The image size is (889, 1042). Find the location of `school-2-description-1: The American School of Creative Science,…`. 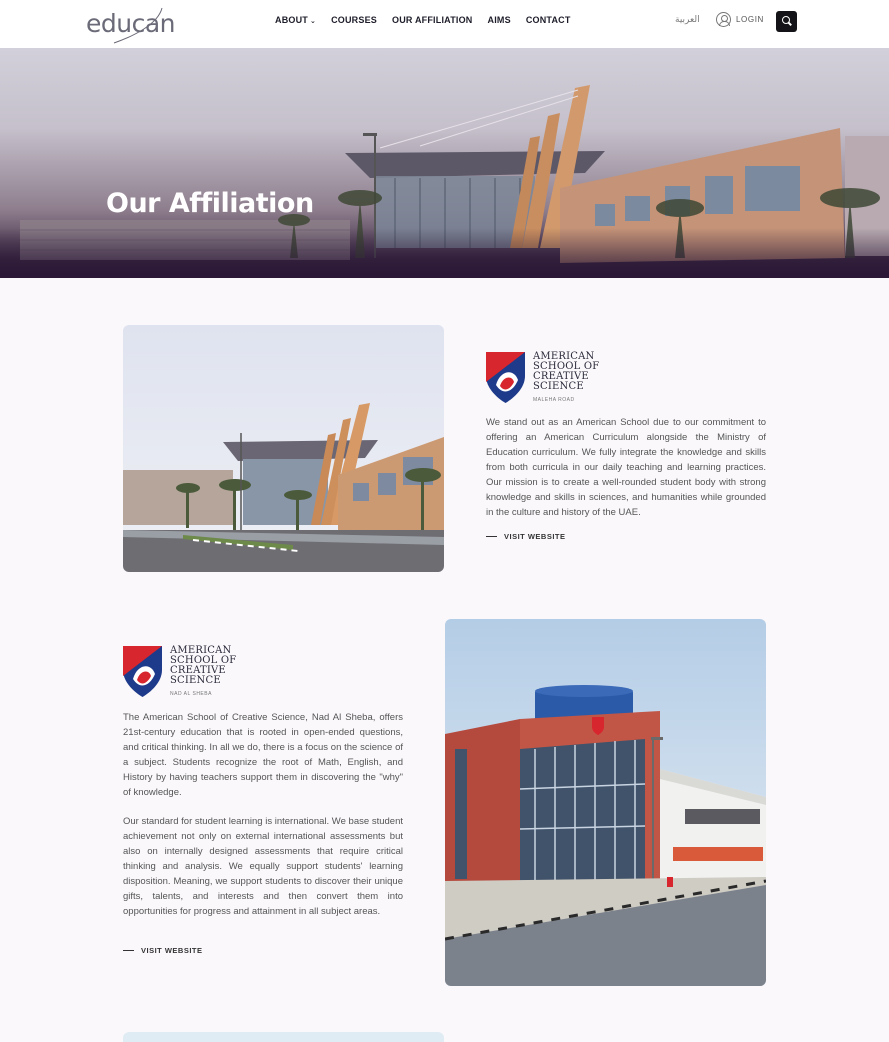

school-2-description-1: The American School of Creative Science,… is located at coordinates (263, 755).